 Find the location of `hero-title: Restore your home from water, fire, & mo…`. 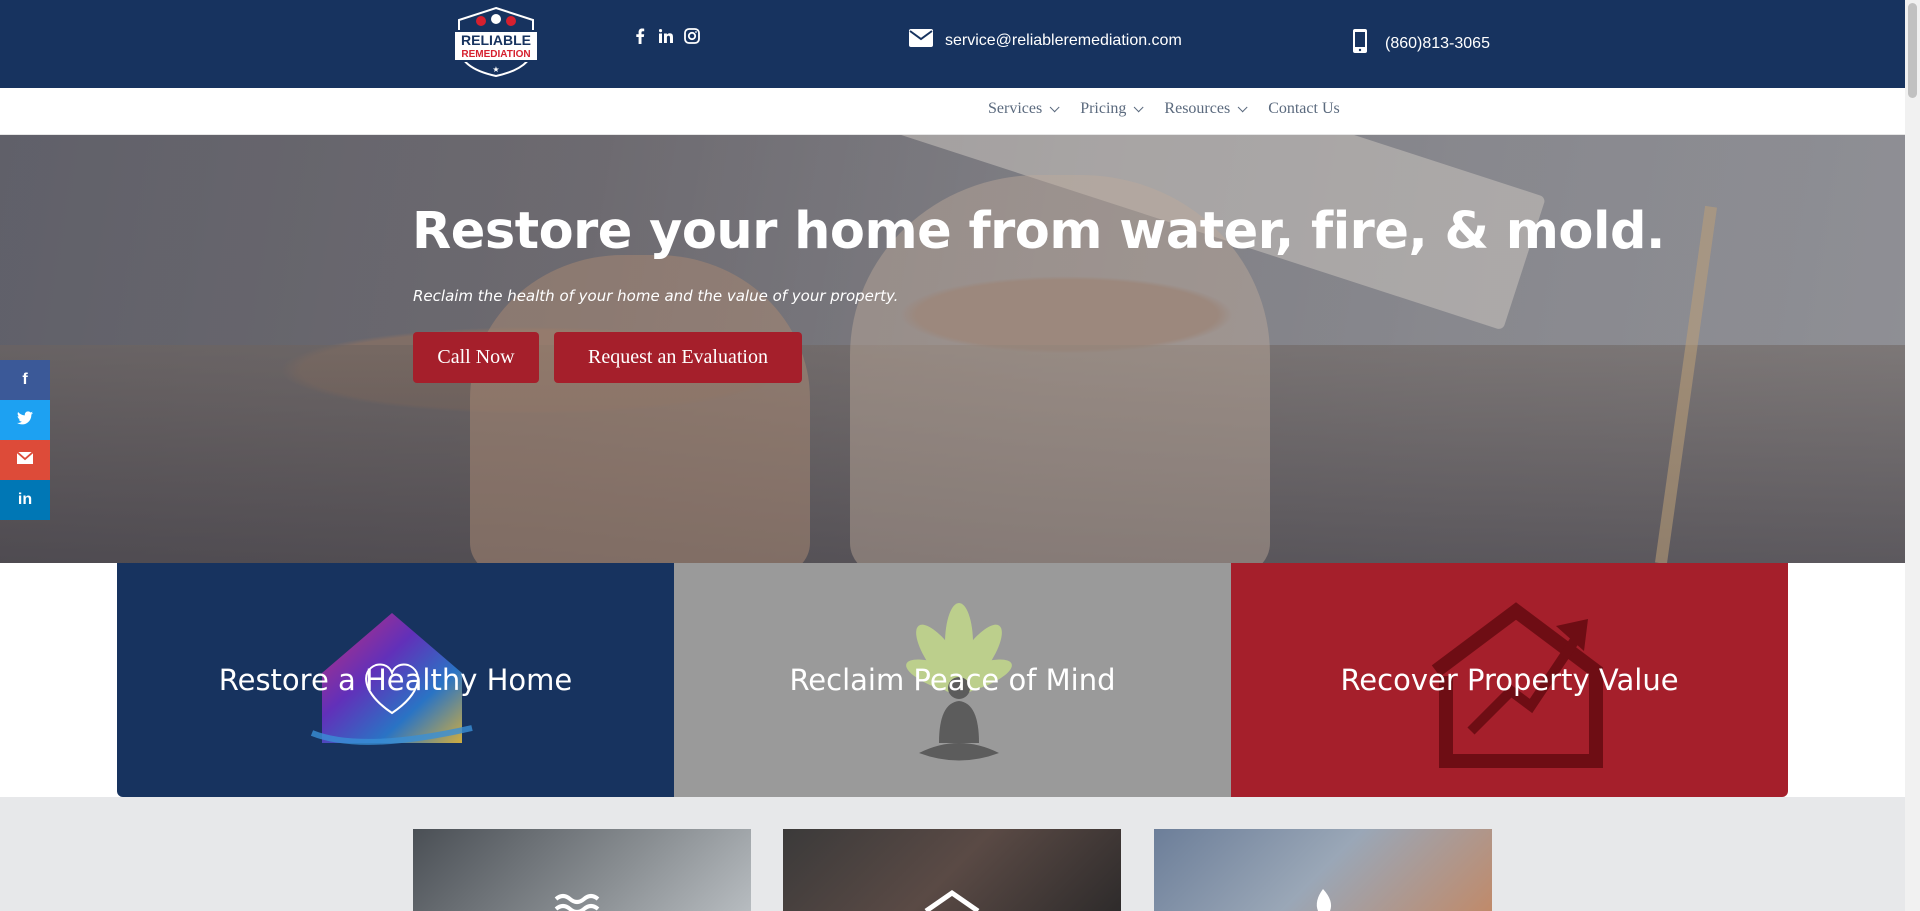

hero-title: Restore your home from water, fire, & mo… is located at coordinates (1038, 231).